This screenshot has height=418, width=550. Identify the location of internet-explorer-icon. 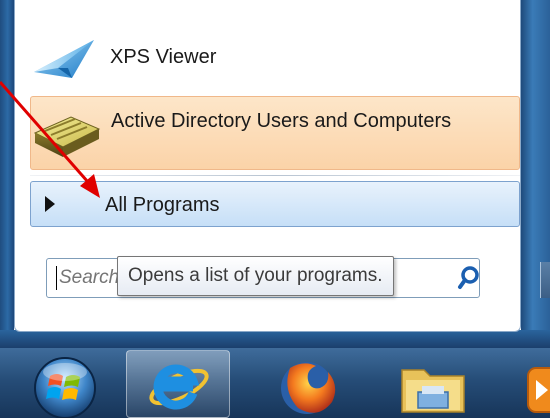
(179, 387).